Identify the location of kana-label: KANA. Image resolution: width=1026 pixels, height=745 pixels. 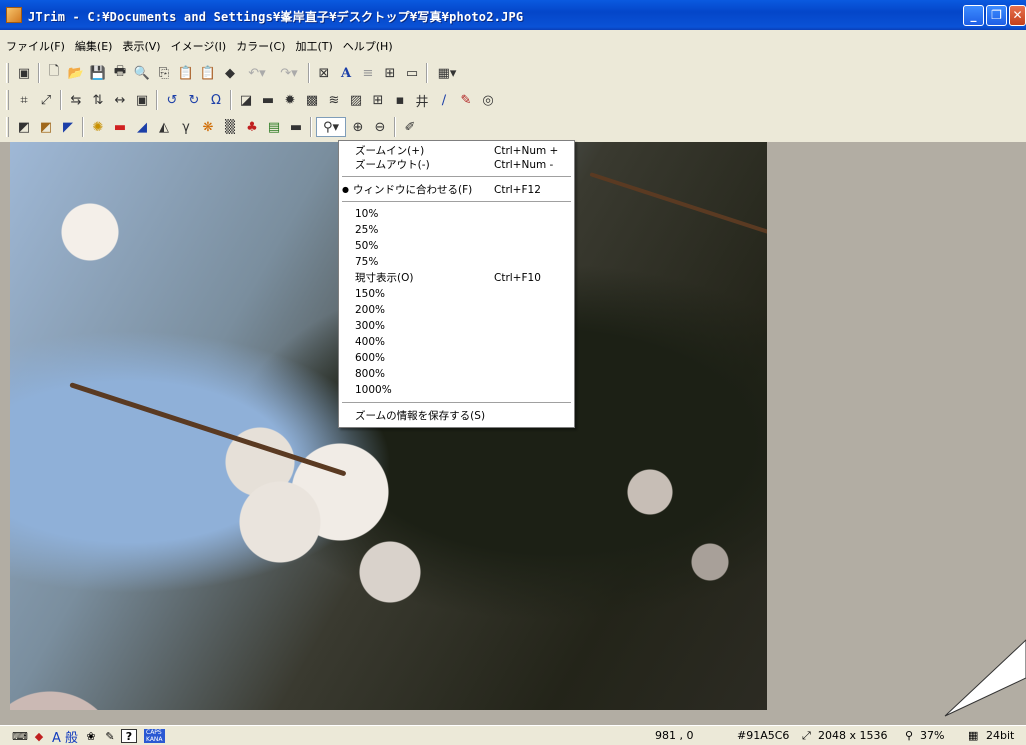
(154, 739).